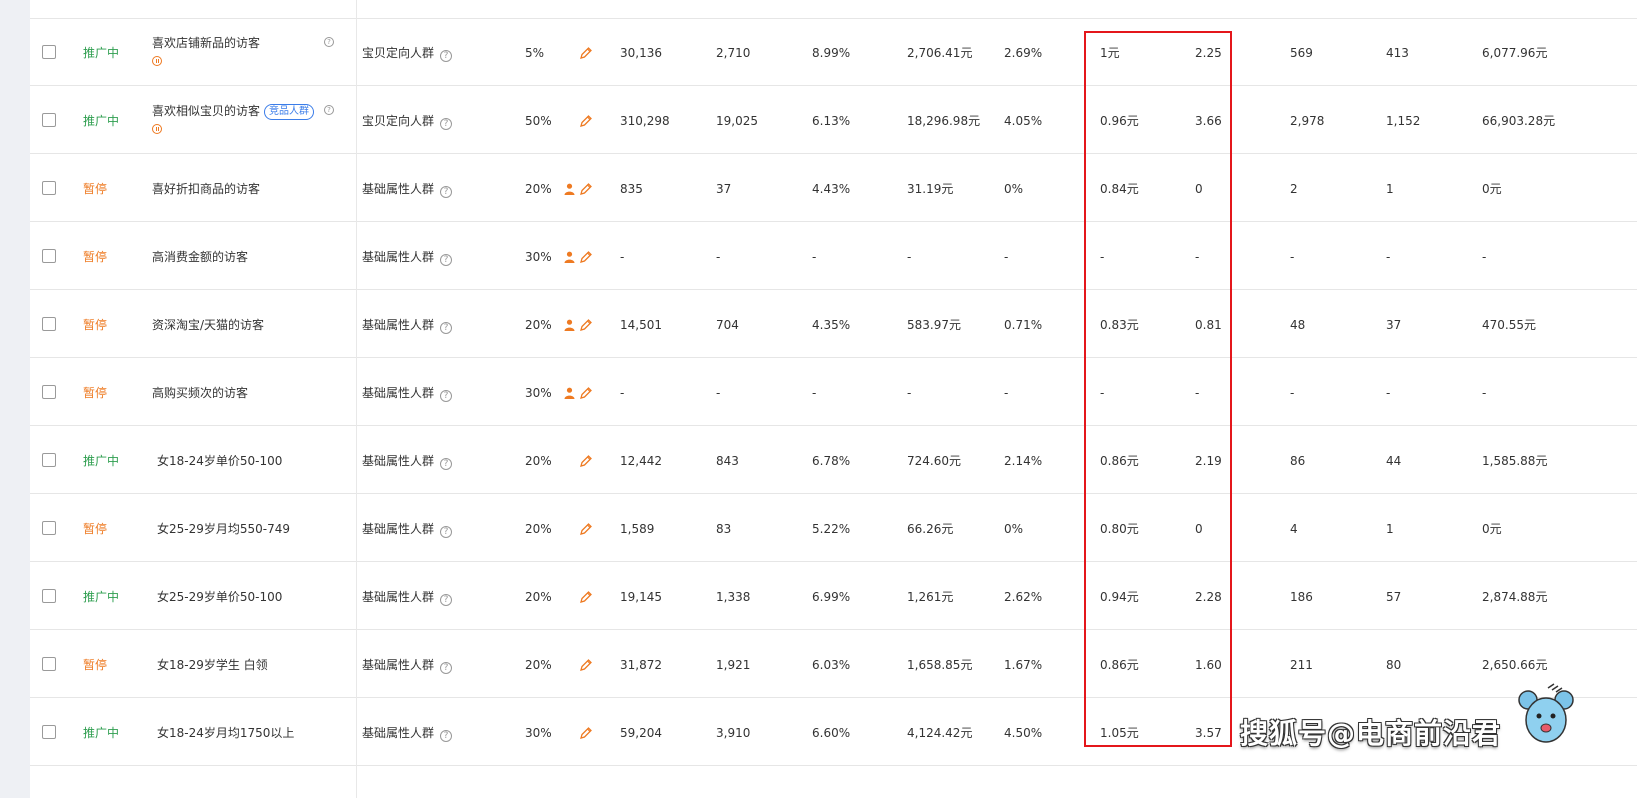 The width and height of the screenshot is (1637, 798). I want to click on impressions: 30,136, so click(641, 53).